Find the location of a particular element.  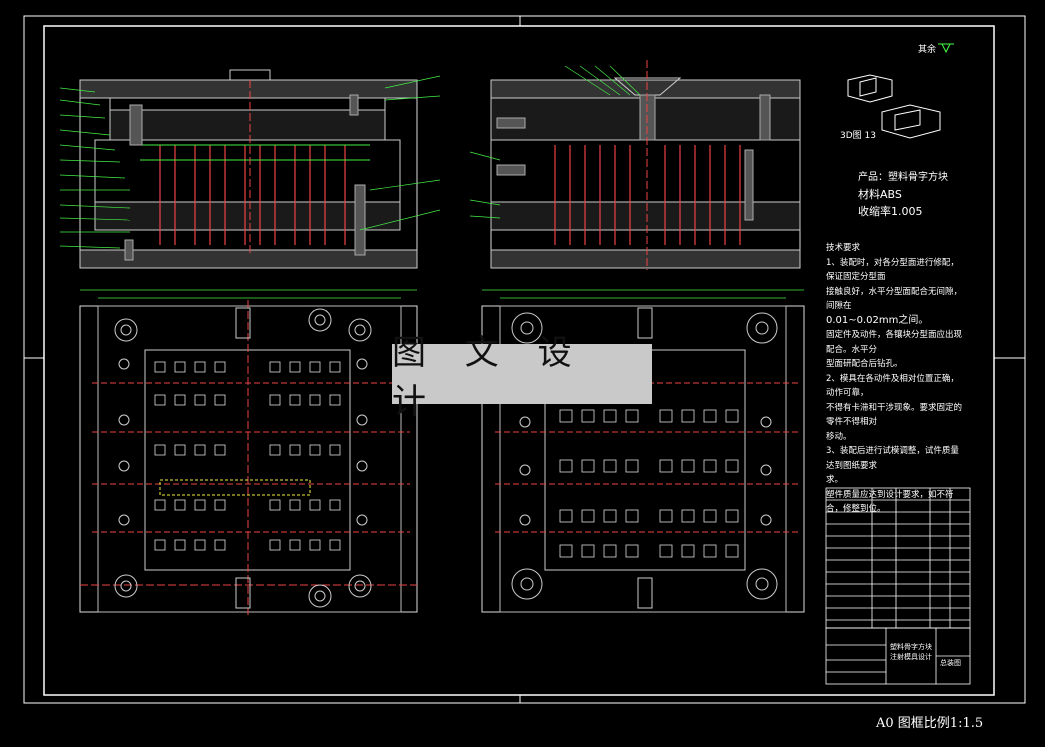

tech-line: 塑件质量应达到设计要求，如不符合，修整到位。 is located at coordinates (890, 502).